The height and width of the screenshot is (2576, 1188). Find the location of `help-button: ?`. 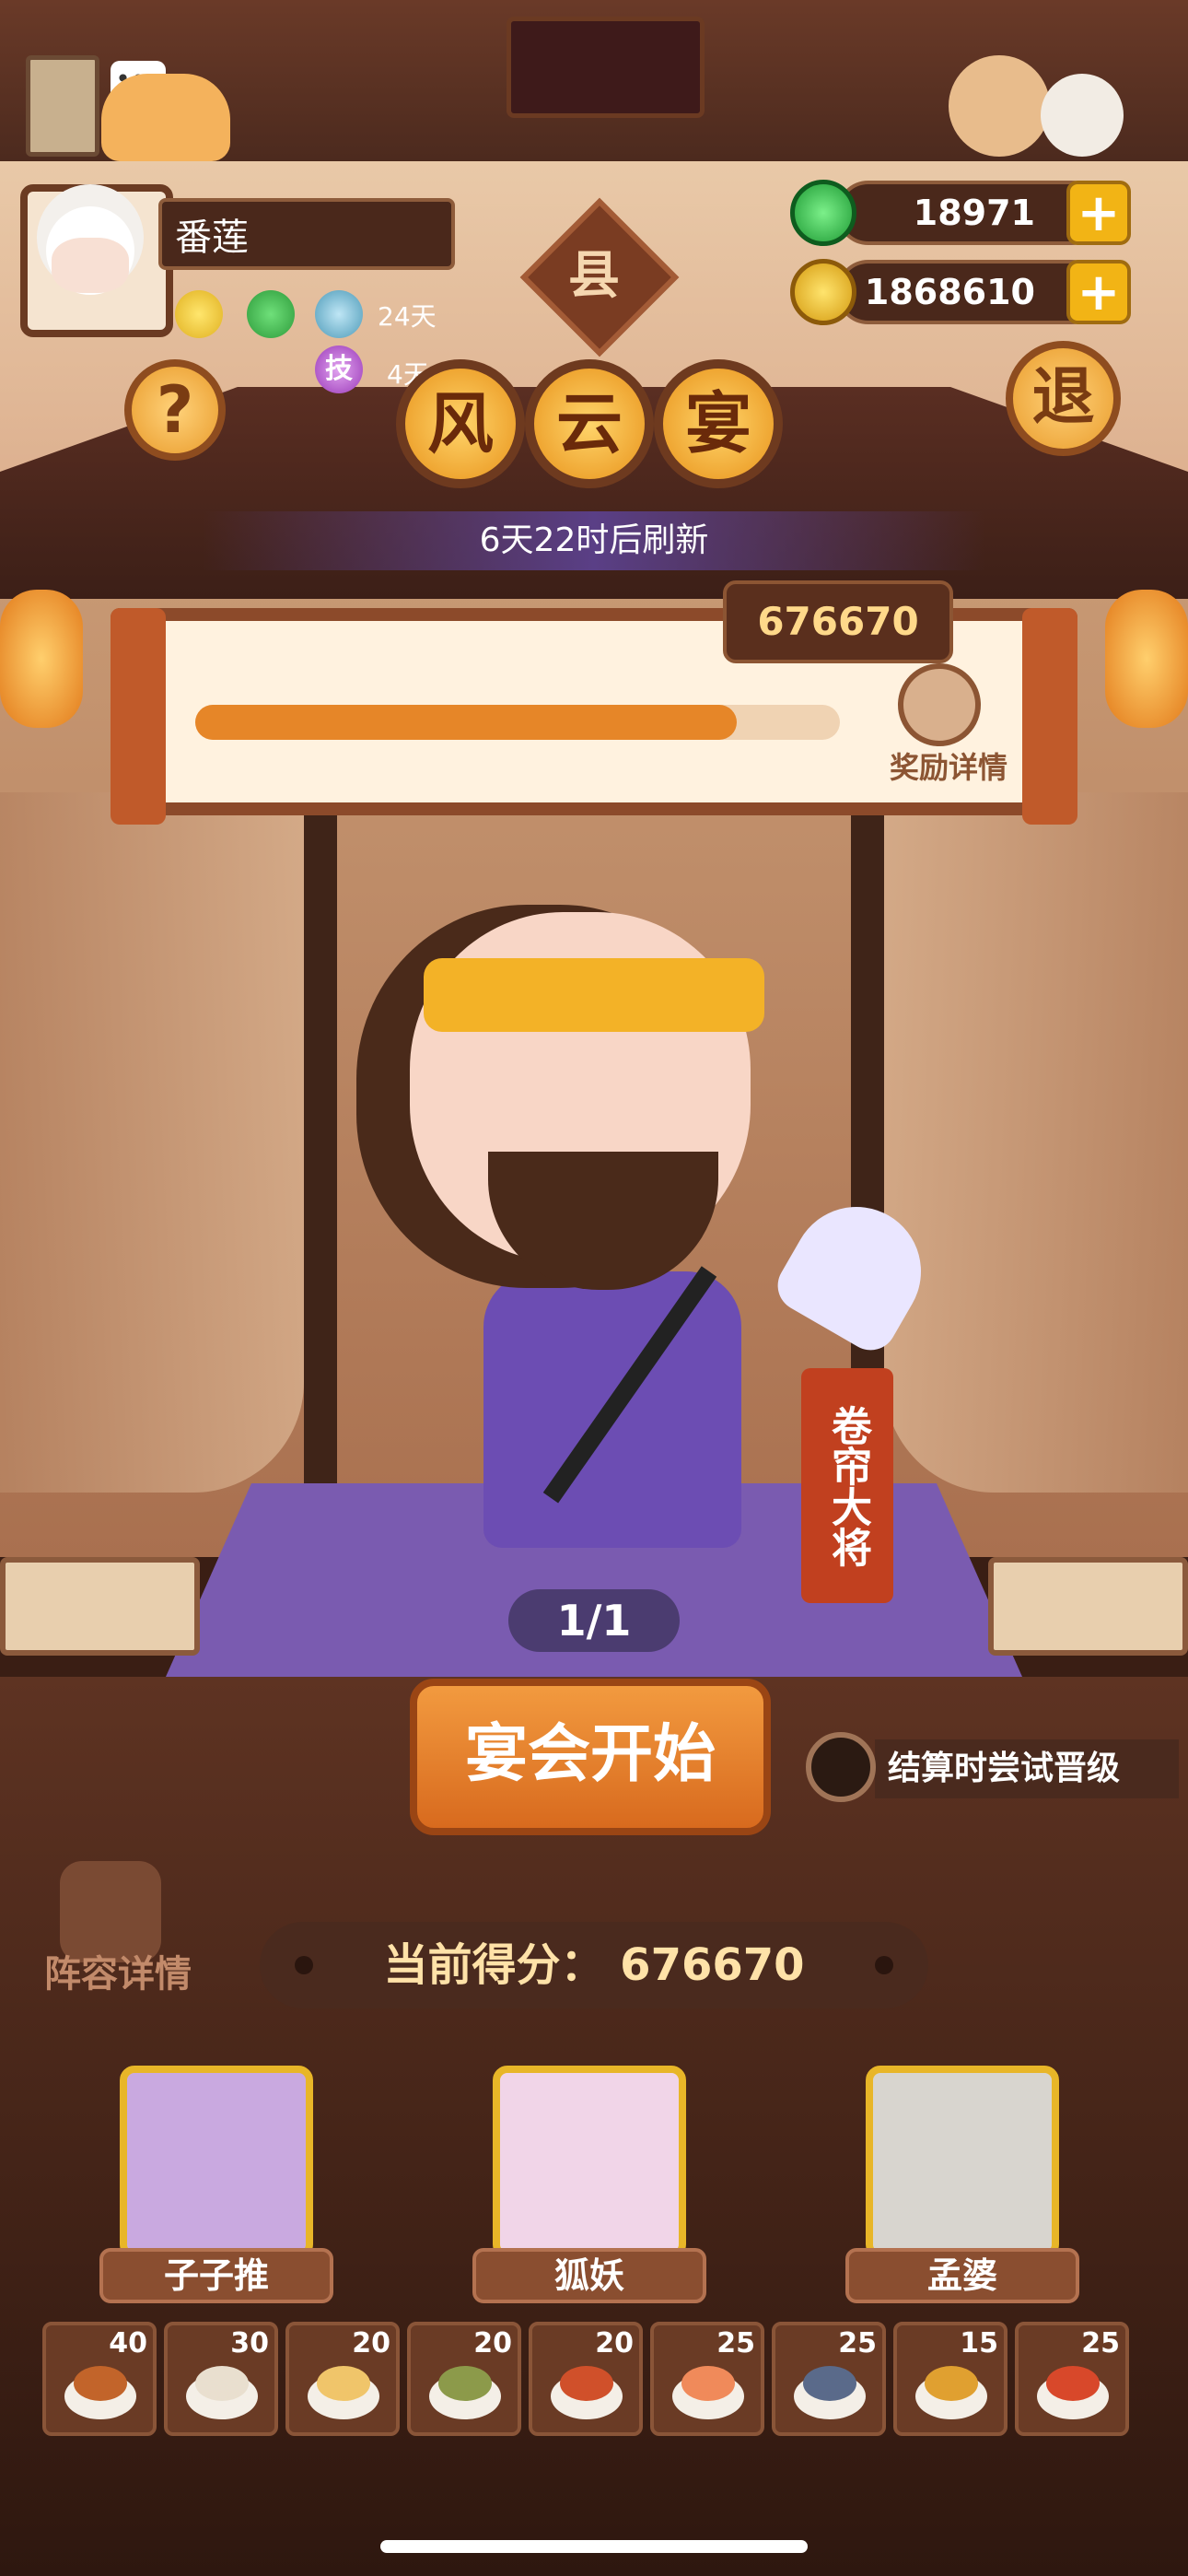

help-button: ? is located at coordinates (175, 410).